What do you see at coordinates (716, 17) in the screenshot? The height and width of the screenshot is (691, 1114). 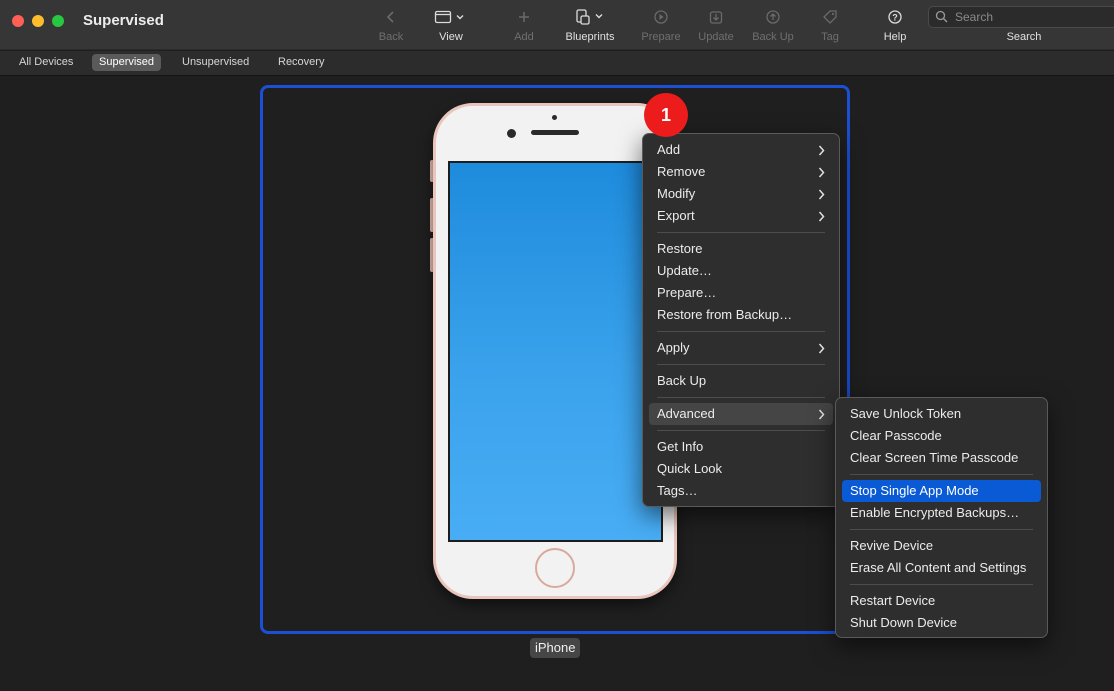 I see `update-icon` at bounding box center [716, 17].